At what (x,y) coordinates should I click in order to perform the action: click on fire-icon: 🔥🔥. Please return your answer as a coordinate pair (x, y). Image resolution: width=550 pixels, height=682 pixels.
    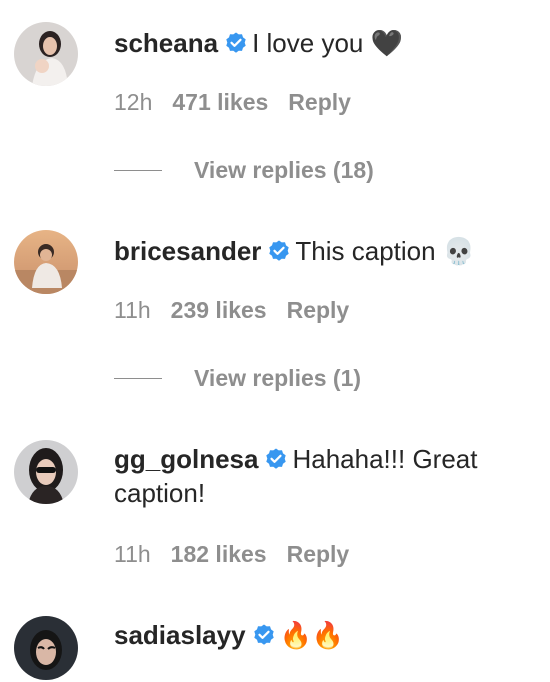
    Looking at the image, I should click on (312, 636).